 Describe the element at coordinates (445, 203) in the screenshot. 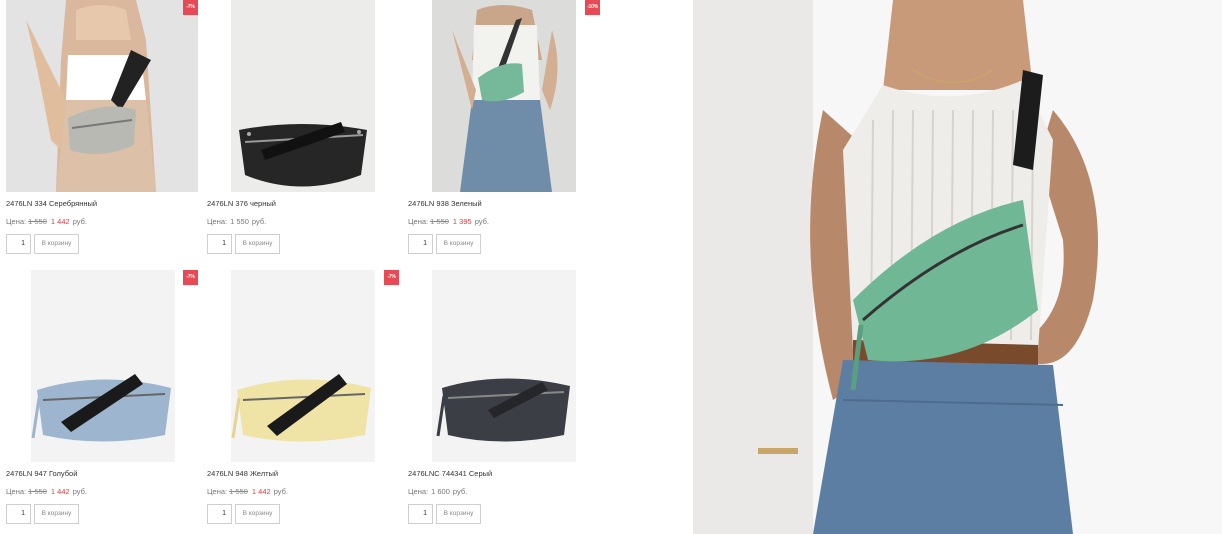

I see `product-name: 2476LN 938 Зеленый` at that location.